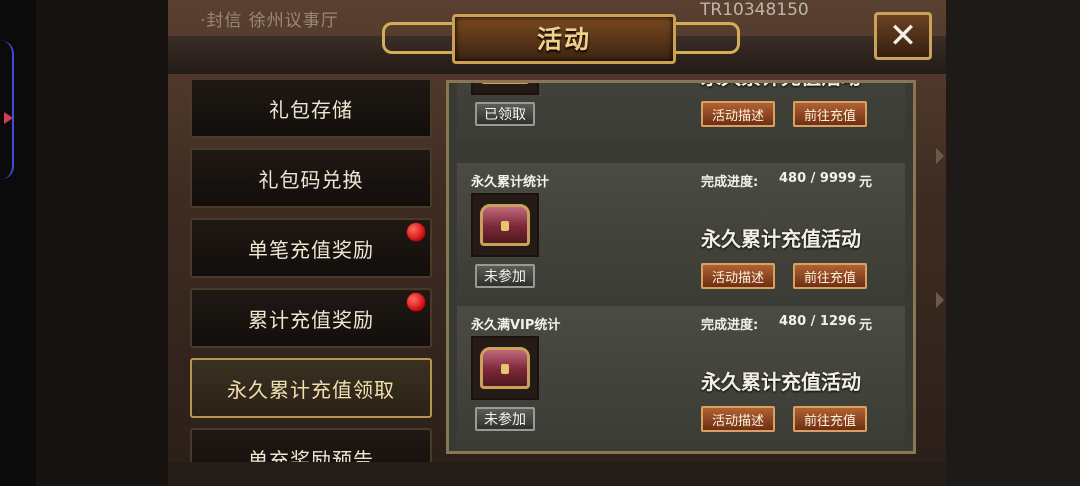 This screenshot has height=486, width=1080. I want to click on dialog-title: 活动, so click(563, 39).